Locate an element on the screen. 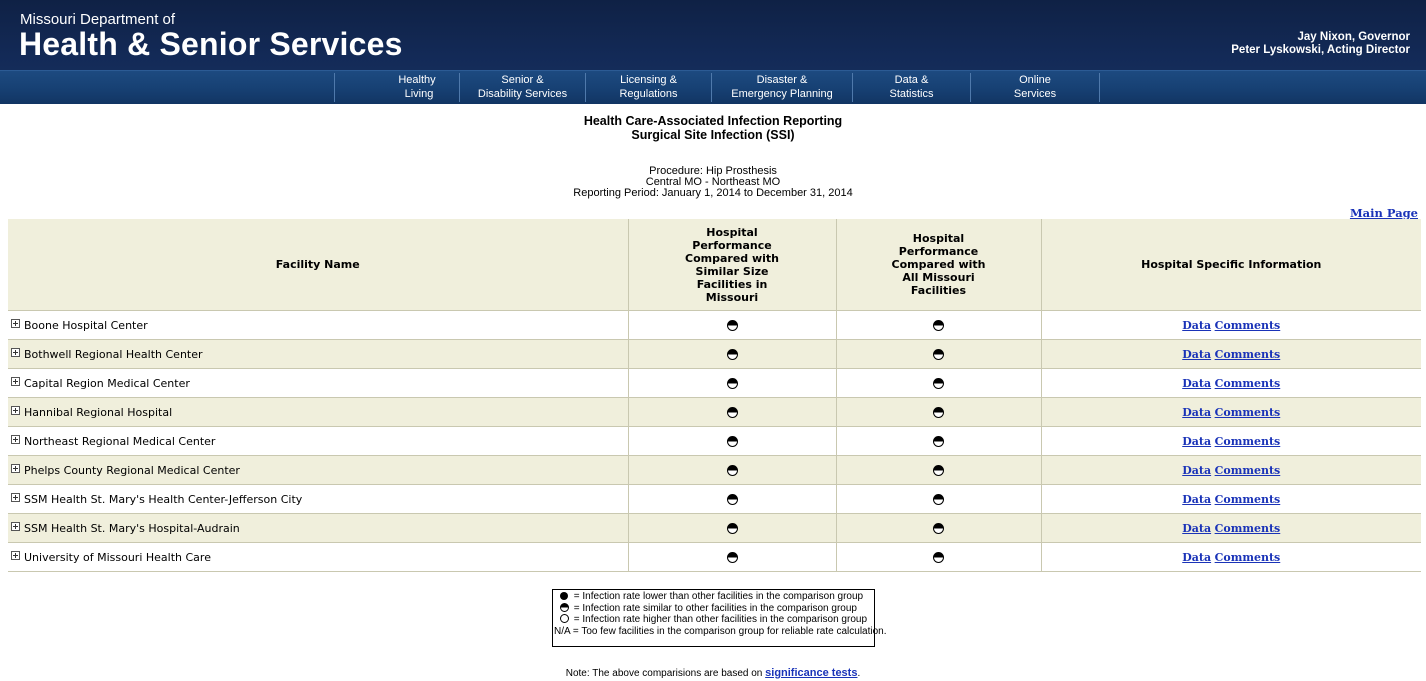 This screenshot has width=1426, height=681. nav-label: Disability Services is located at coordinates (522, 94).